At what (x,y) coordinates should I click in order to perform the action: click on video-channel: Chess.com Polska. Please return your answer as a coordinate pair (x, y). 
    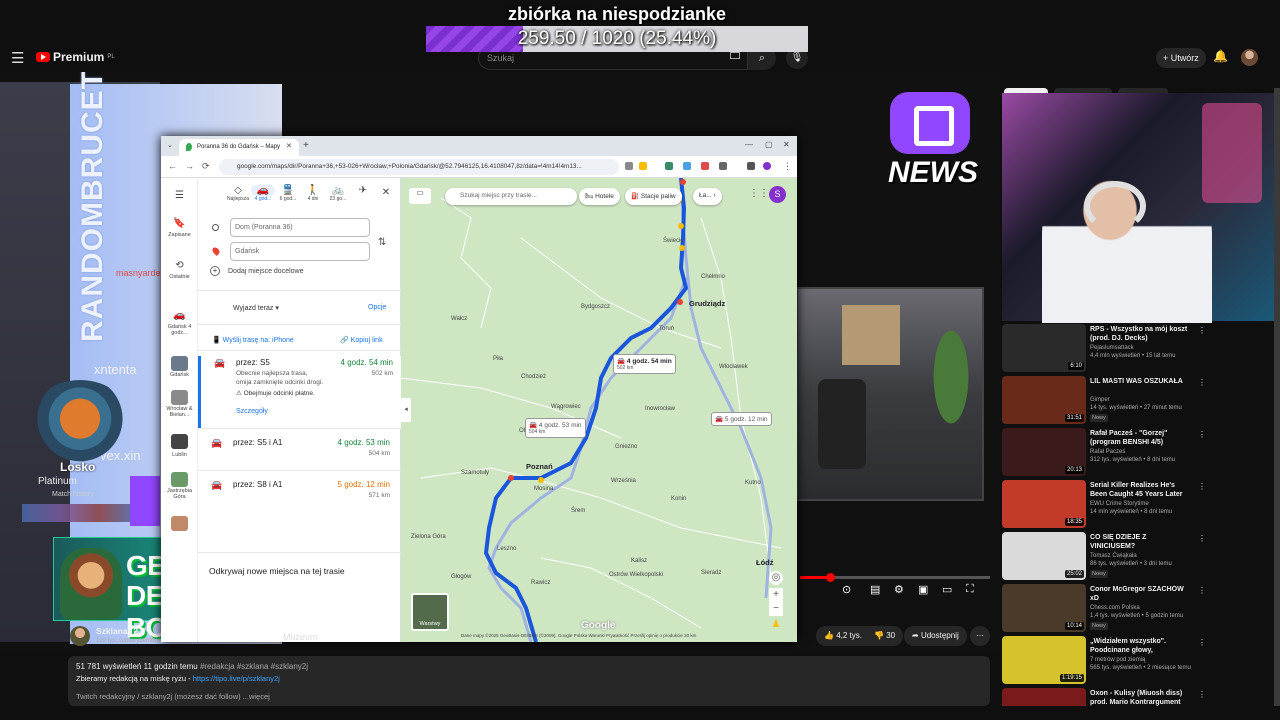
    Looking at the image, I should click on (1115, 608).